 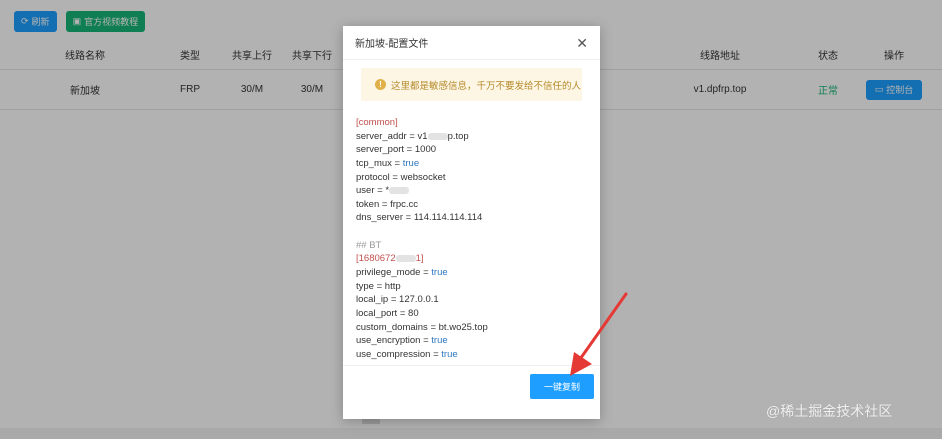 I want to click on code-line: use_compression = true, so click(x=407, y=354).